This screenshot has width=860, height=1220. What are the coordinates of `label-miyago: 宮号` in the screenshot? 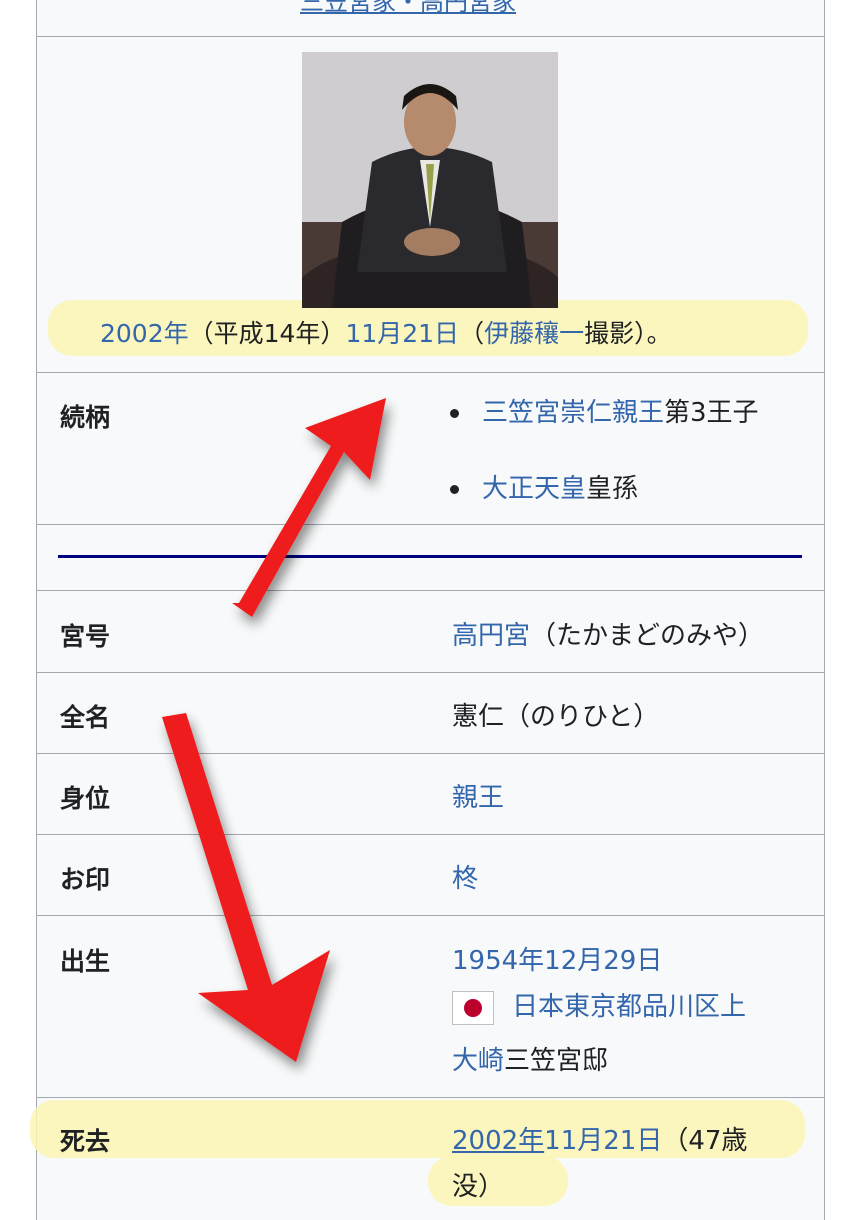 It's located at (85, 636).